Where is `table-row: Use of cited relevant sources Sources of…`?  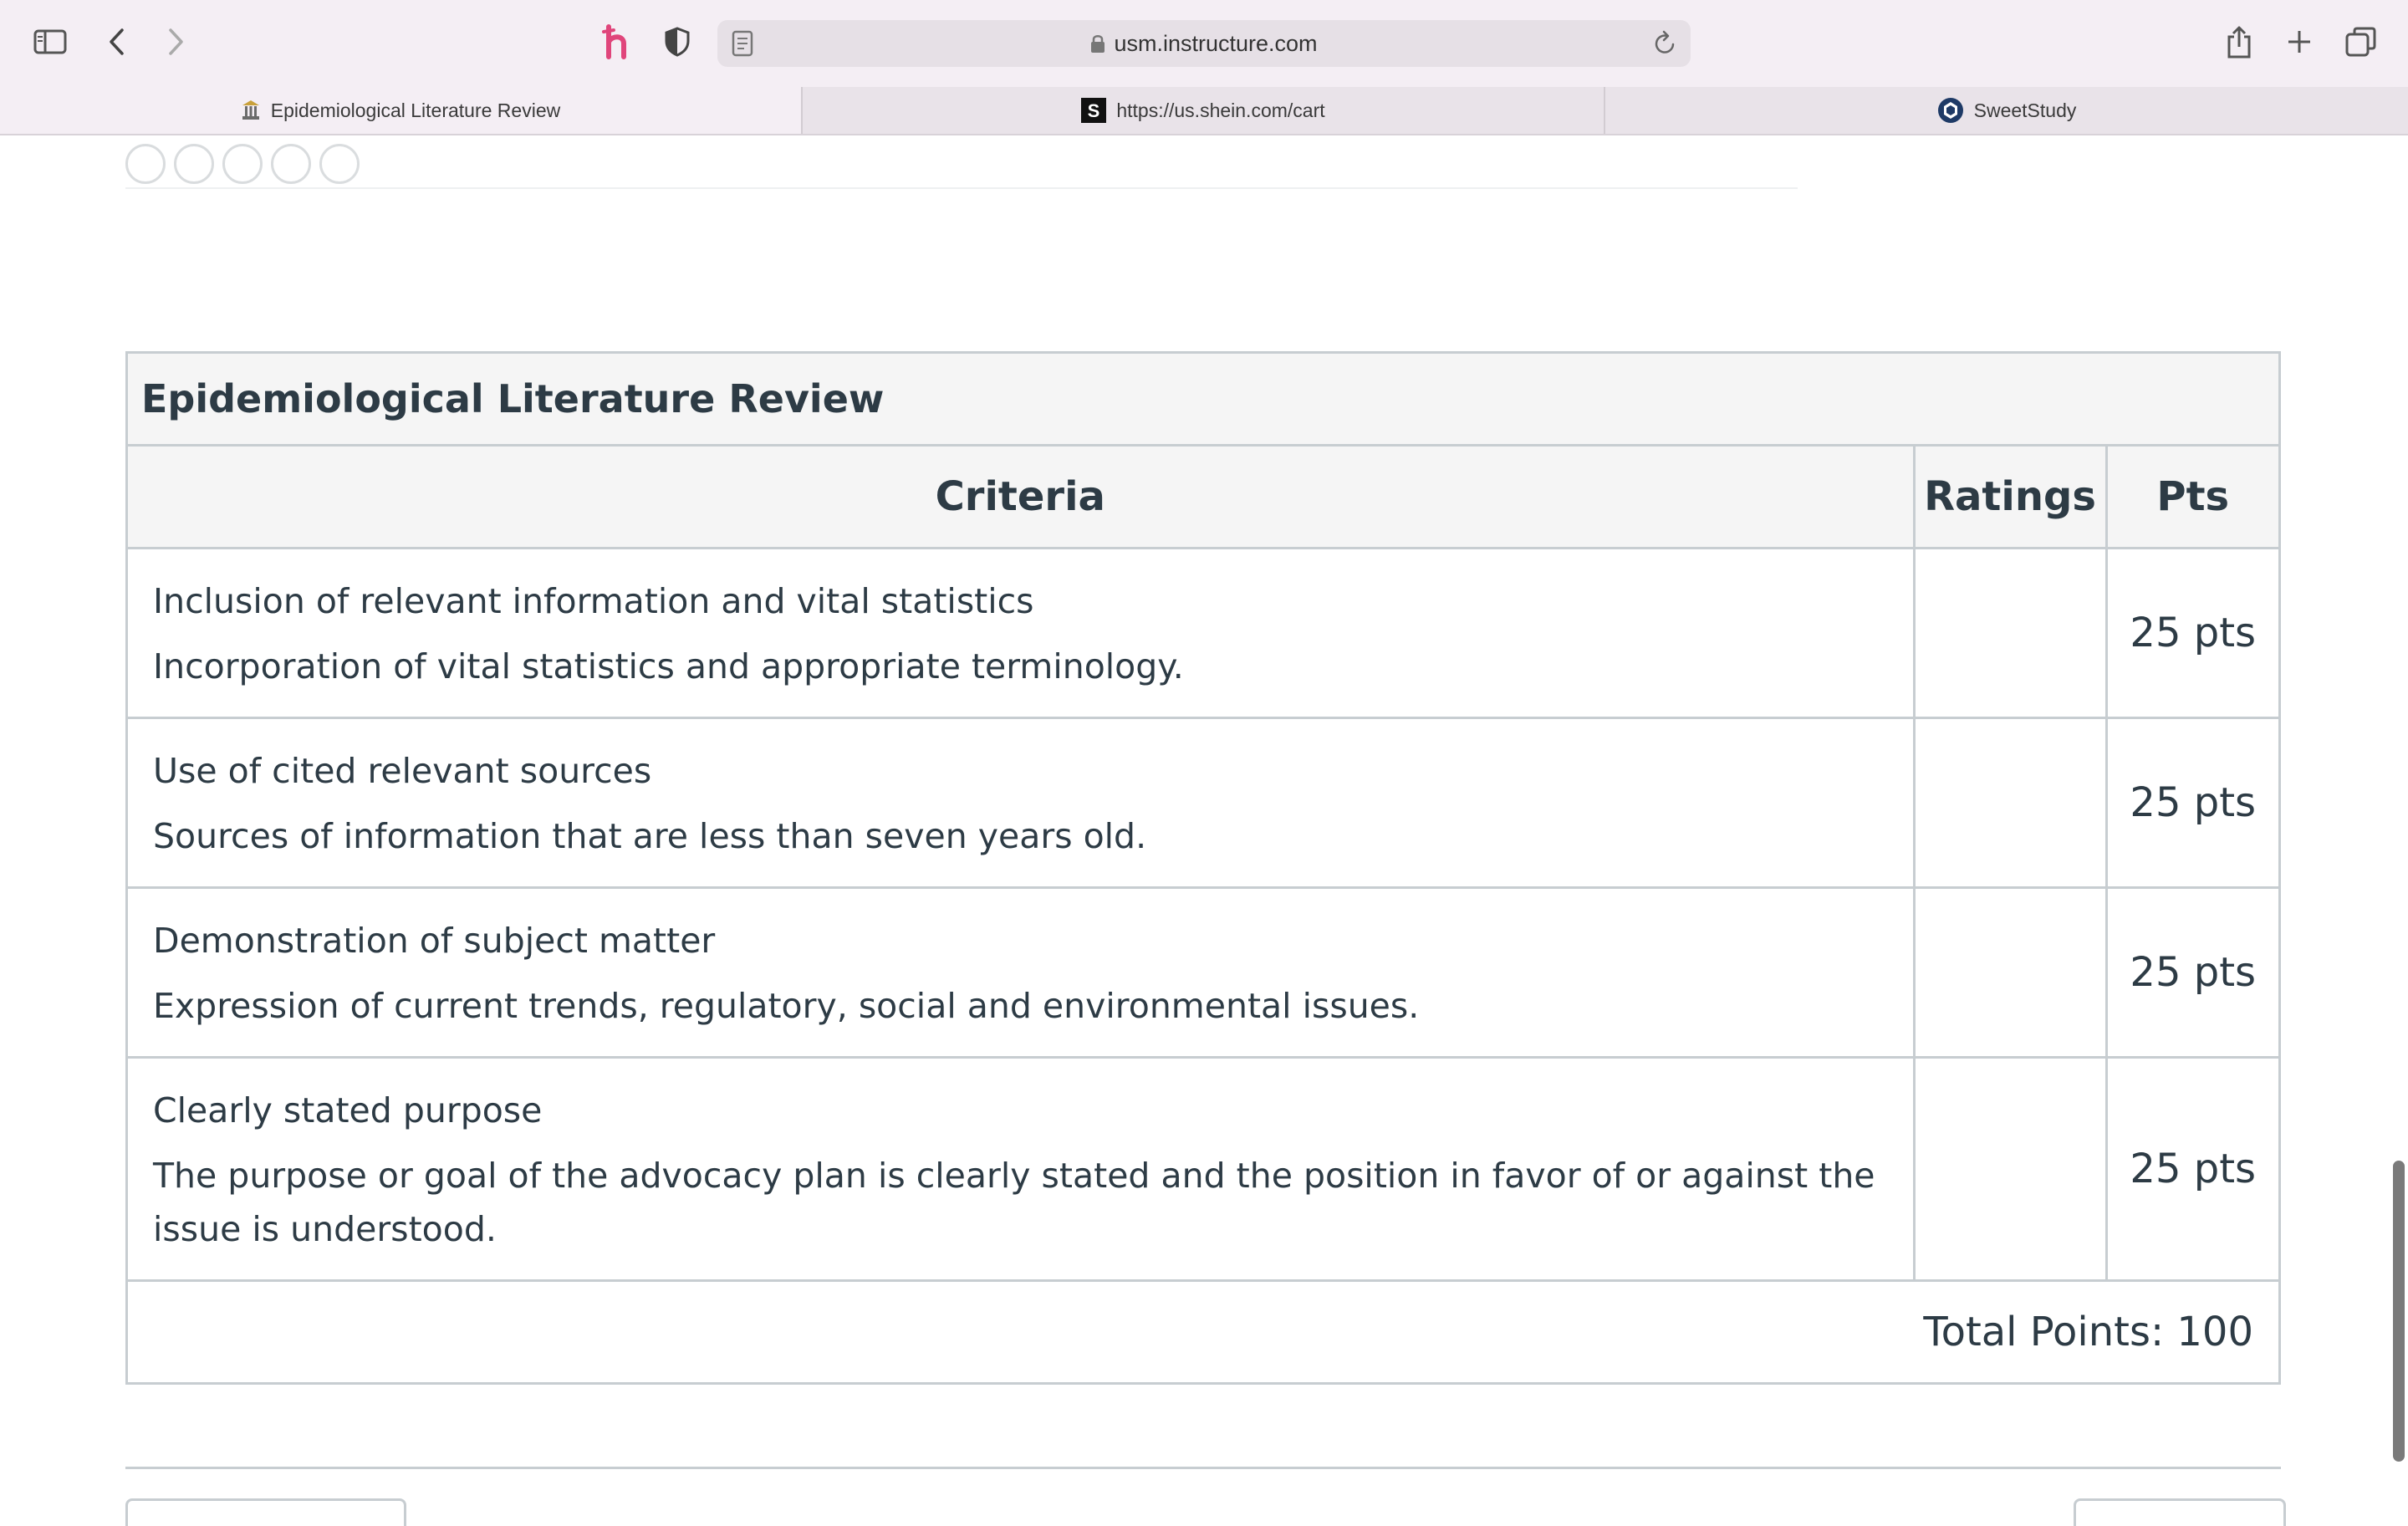
table-row: Use of cited relevant sources Sources of… is located at coordinates (1203, 802).